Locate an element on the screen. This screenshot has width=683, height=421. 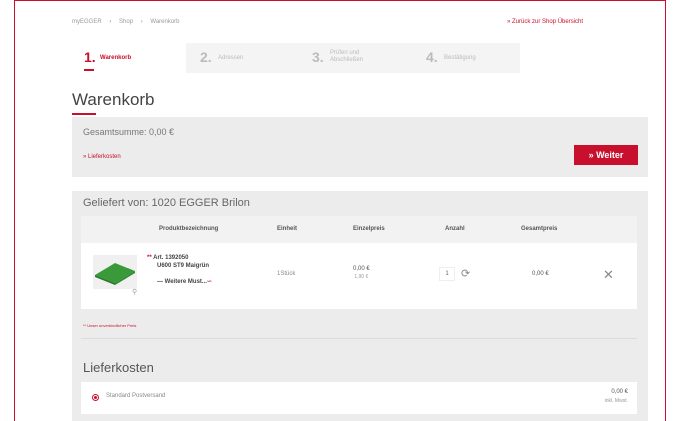
wave-icon: ∽ is located at coordinates (209, 282).